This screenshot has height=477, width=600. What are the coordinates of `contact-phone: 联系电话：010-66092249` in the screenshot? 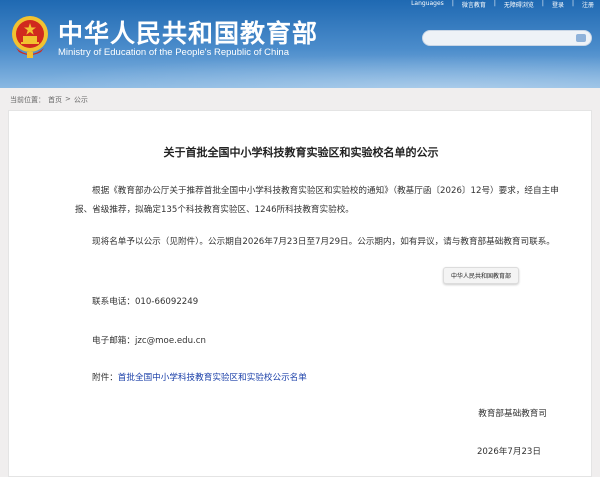 It's located at (145, 302).